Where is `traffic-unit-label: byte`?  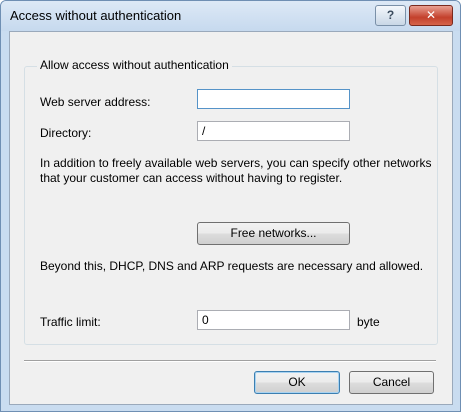
traffic-unit-label: byte is located at coordinates (368, 322).